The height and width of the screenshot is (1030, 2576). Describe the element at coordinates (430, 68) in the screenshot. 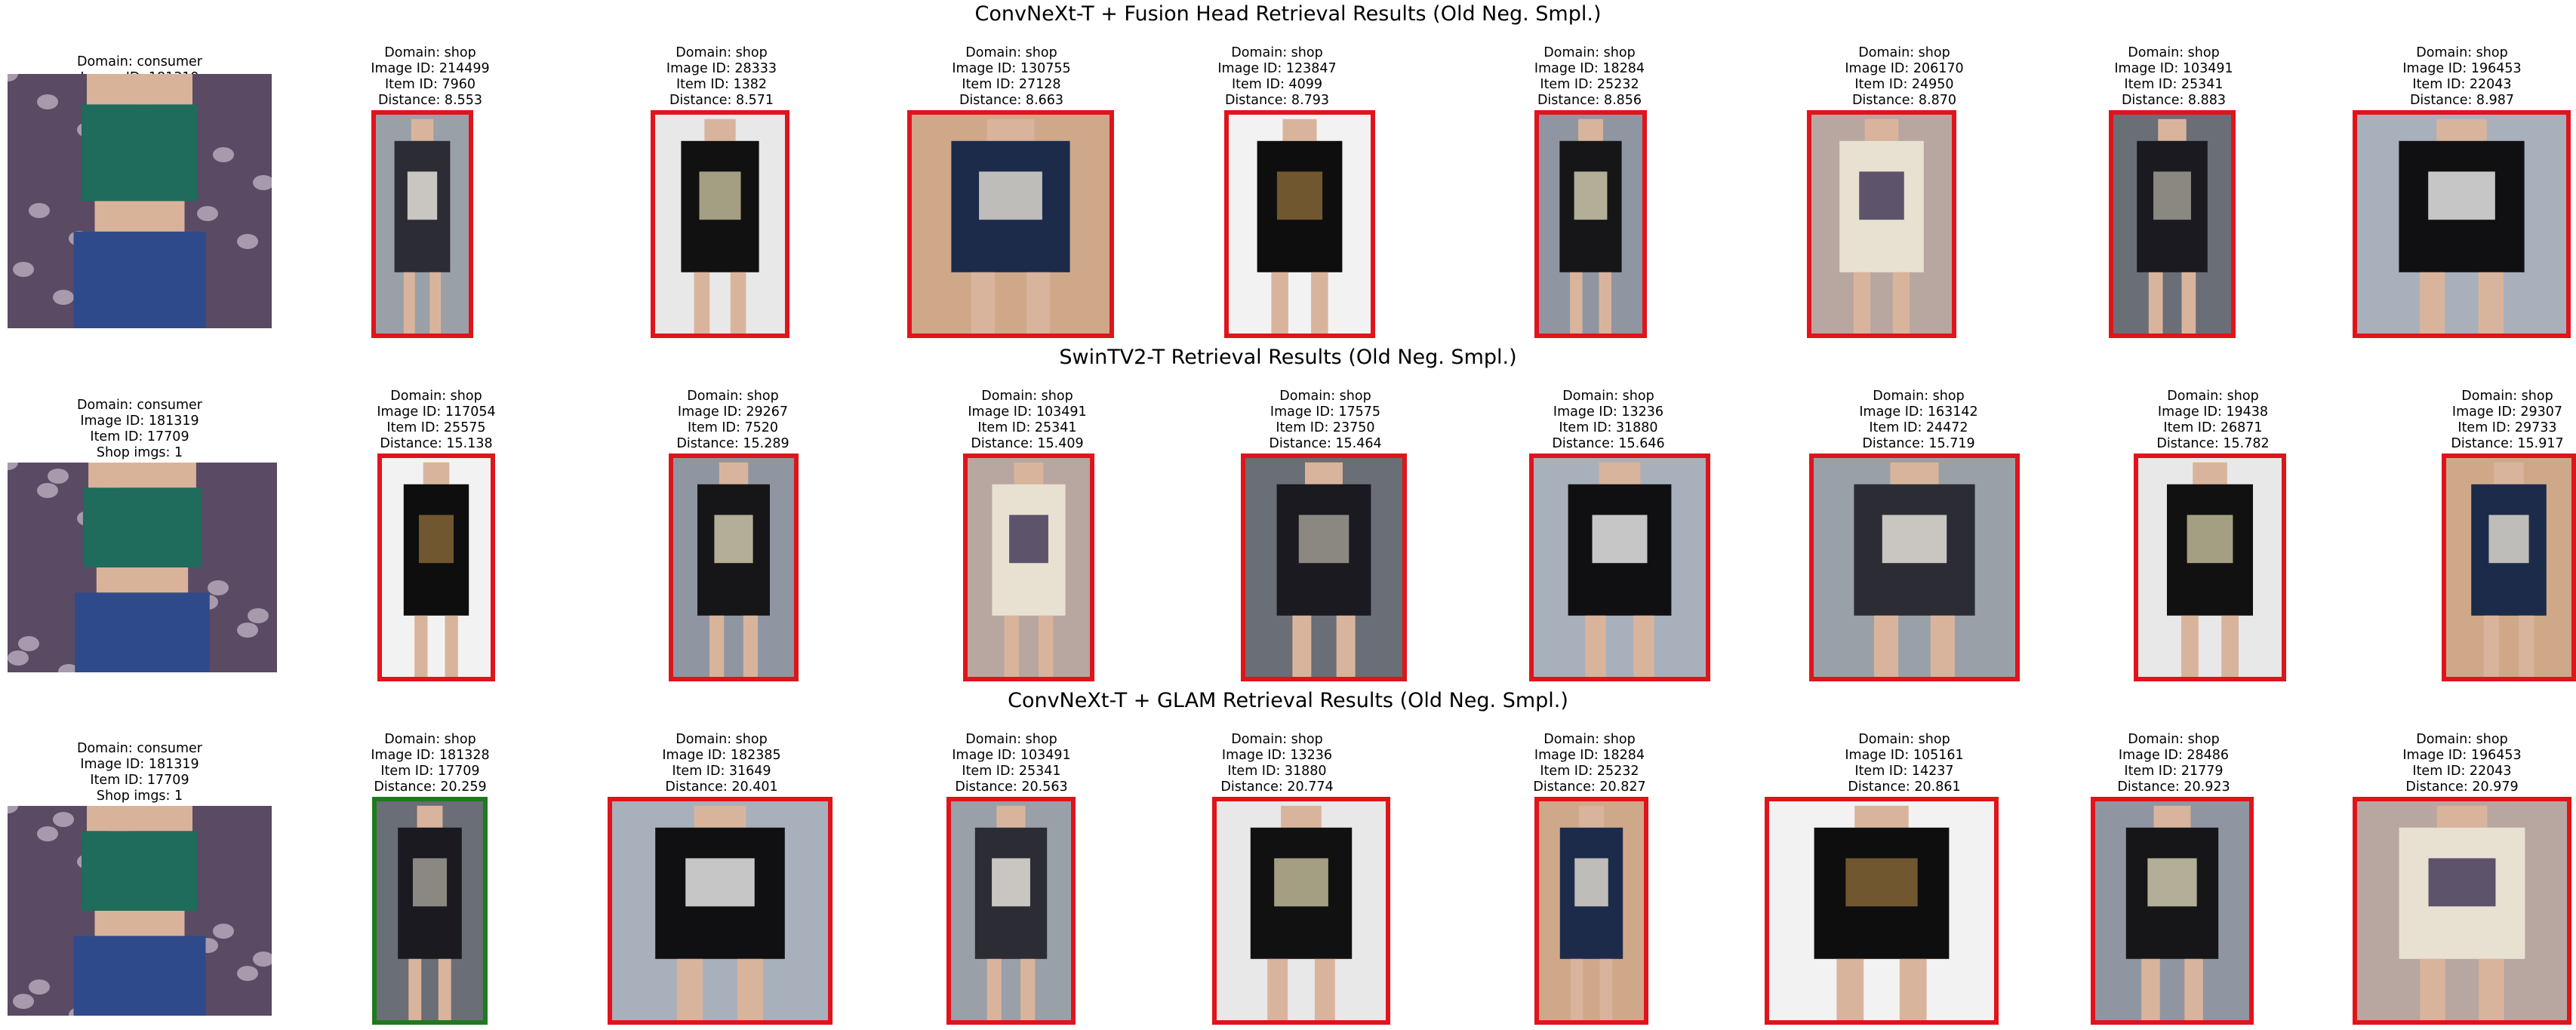

I see `result-image-id: Image ID: 214499` at that location.